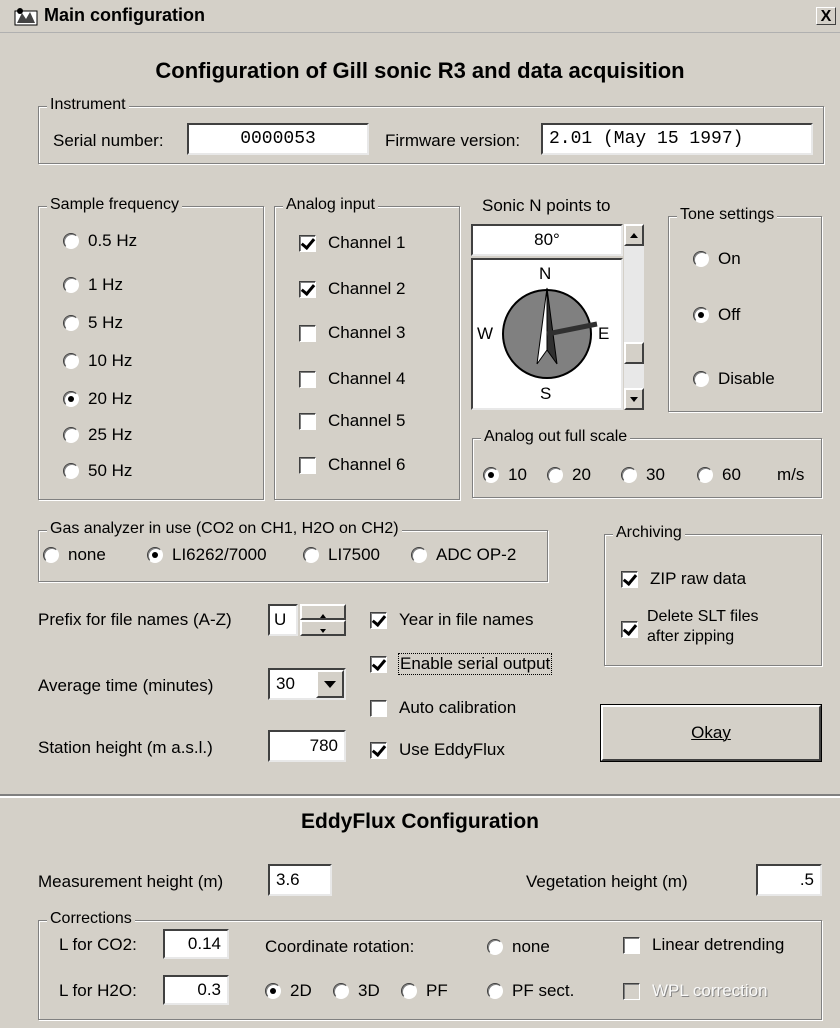  What do you see at coordinates (378, 750) in the screenshot?
I see `use-eddyflux-checkbox` at bounding box center [378, 750].